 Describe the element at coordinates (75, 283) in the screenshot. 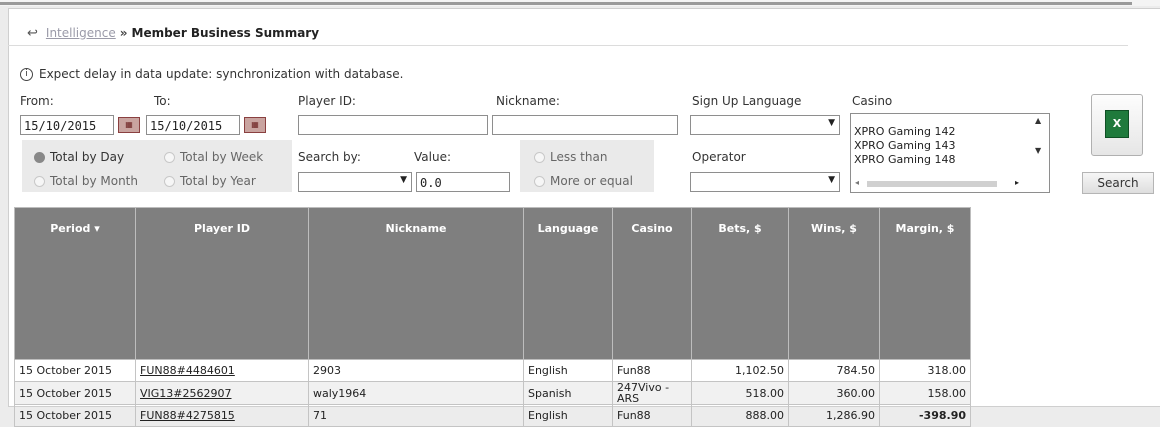

I see `column-header-period: Period ▾` at that location.